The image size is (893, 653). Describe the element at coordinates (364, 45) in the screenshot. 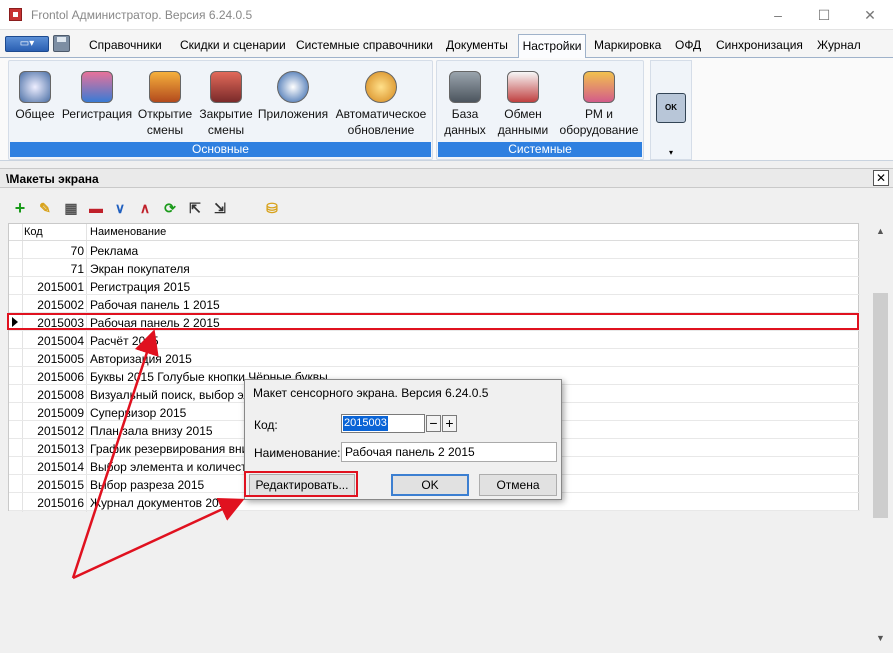

I see `tab-system-directories: Системные справочники` at that location.